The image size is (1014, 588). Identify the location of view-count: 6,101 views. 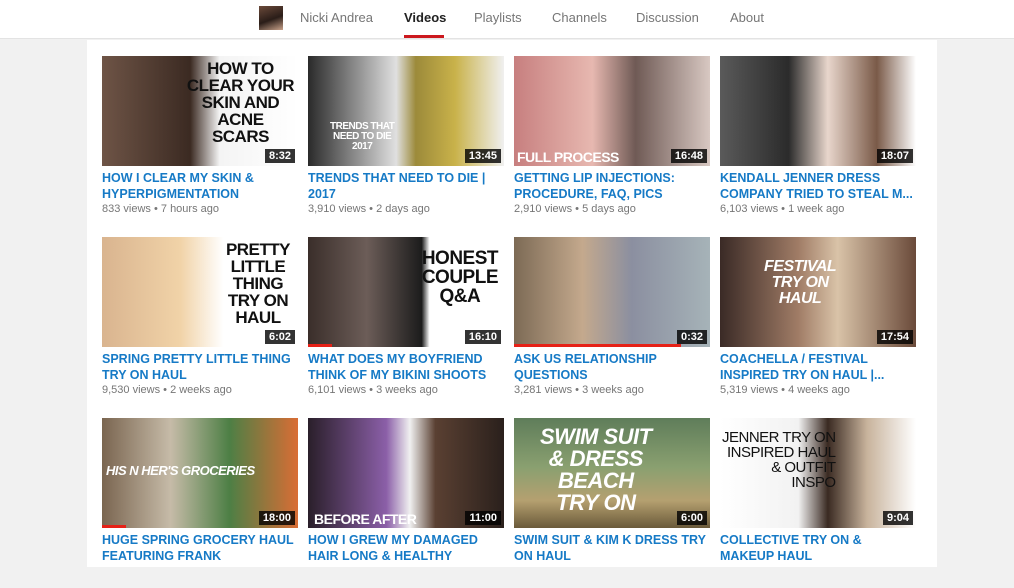
(337, 390).